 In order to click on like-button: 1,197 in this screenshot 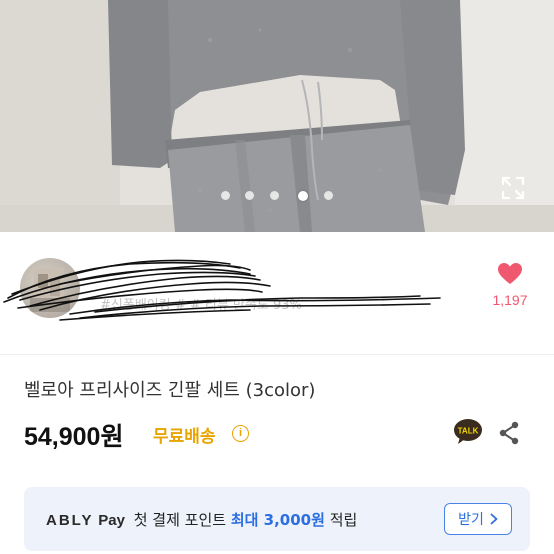, I will do `click(510, 285)`.